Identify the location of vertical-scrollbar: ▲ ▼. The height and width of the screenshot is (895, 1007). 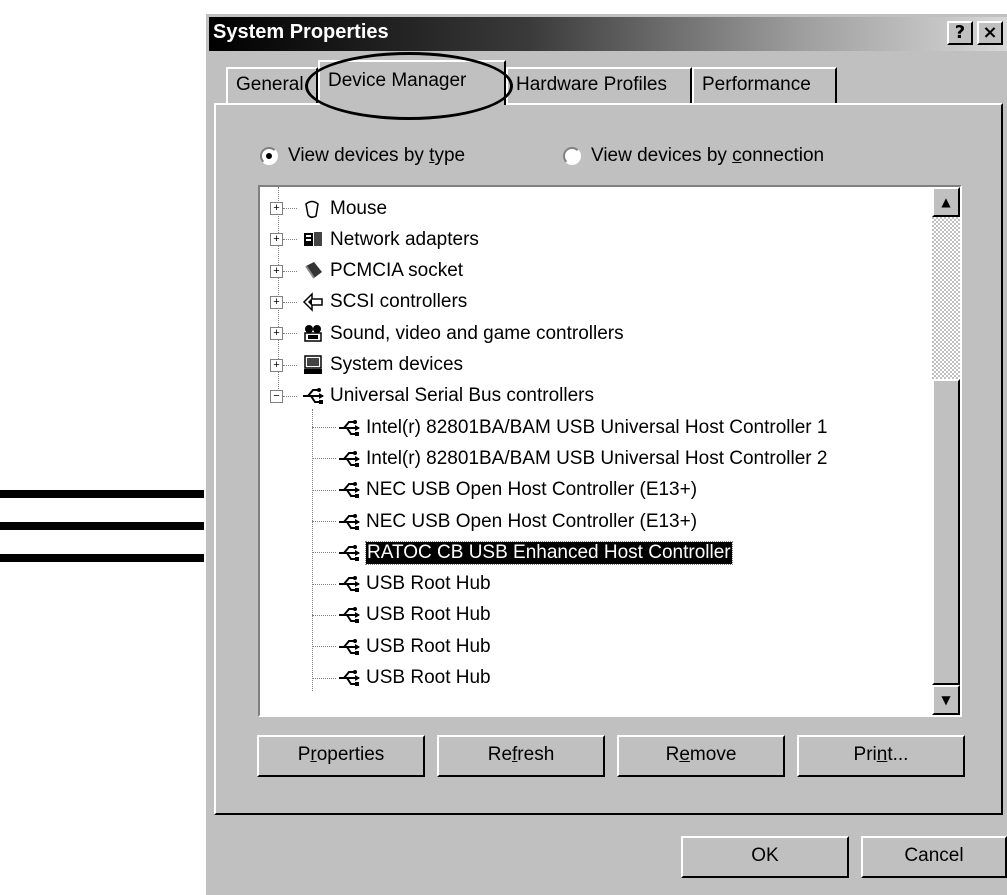
(946, 451).